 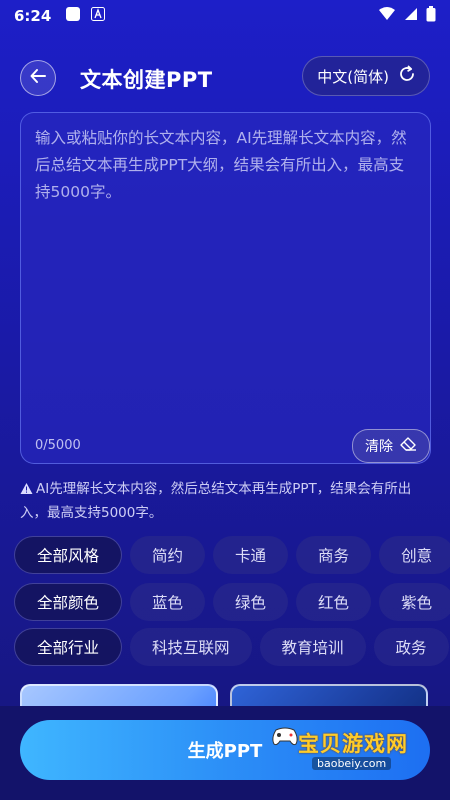 I want to click on back-button, so click(x=38, y=78).